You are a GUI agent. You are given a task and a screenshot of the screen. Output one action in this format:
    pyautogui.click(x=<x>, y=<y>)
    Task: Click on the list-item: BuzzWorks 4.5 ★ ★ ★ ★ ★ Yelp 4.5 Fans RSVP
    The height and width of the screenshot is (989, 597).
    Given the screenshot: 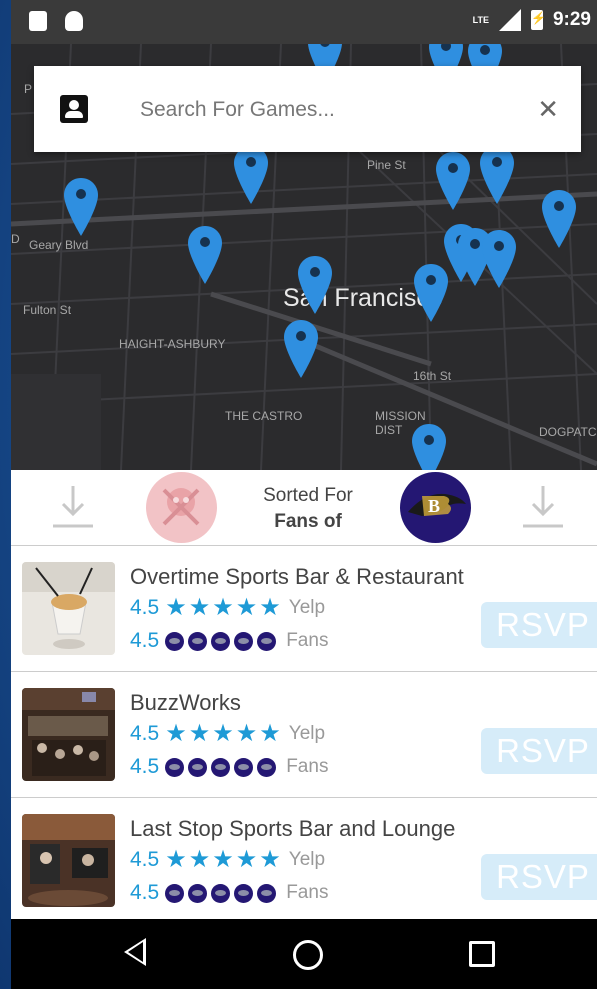 What is the action you would take?
    pyautogui.click(x=304, y=735)
    